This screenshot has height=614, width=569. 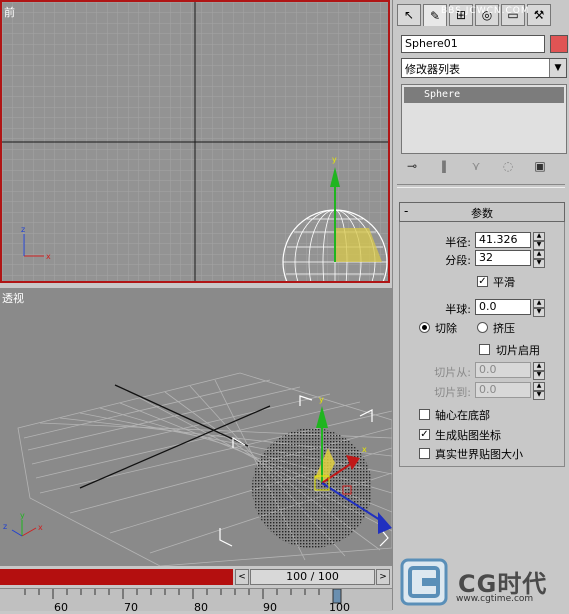 I want to click on show-end-result-icon: ‖, so click(x=444, y=166).